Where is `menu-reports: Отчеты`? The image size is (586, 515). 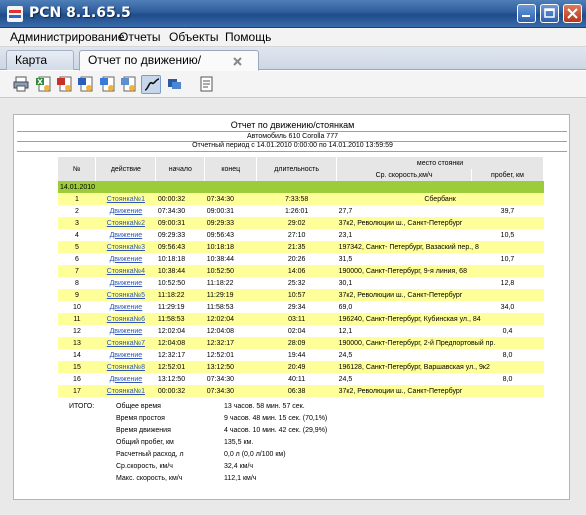 menu-reports: Отчеты is located at coordinates (139, 37).